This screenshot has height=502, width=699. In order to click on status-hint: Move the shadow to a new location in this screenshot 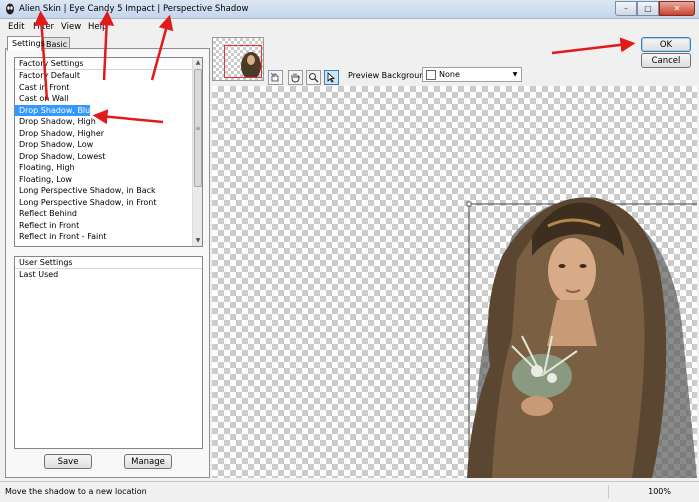, I will do `click(76, 491)`.